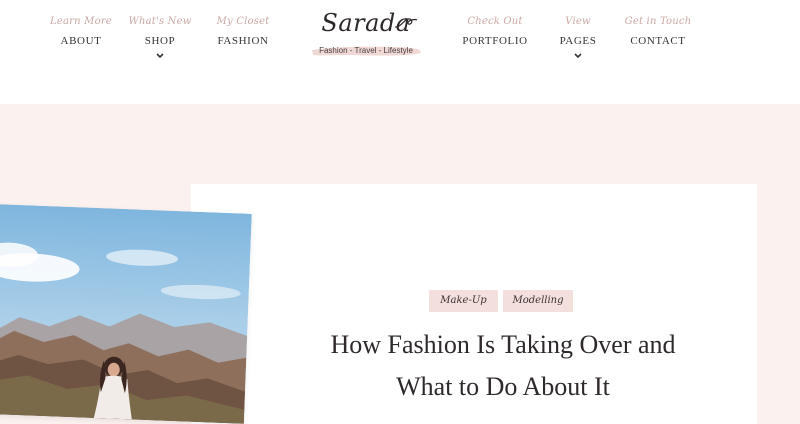 The image size is (800, 424). I want to click on nav-sub-fashion: My Closet, so click(243, 21).